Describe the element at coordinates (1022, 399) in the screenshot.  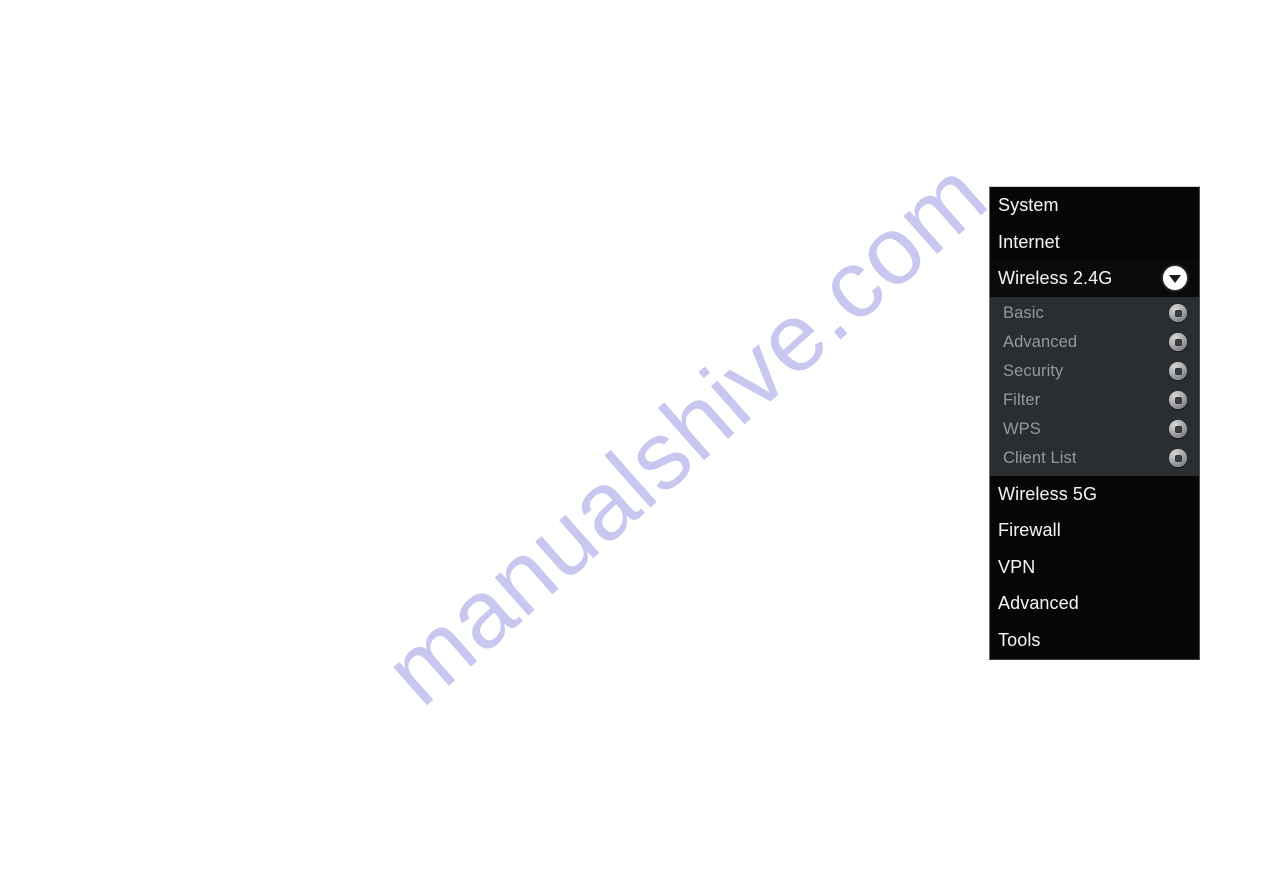
I see `submenu-item-label: Filter` at that location.